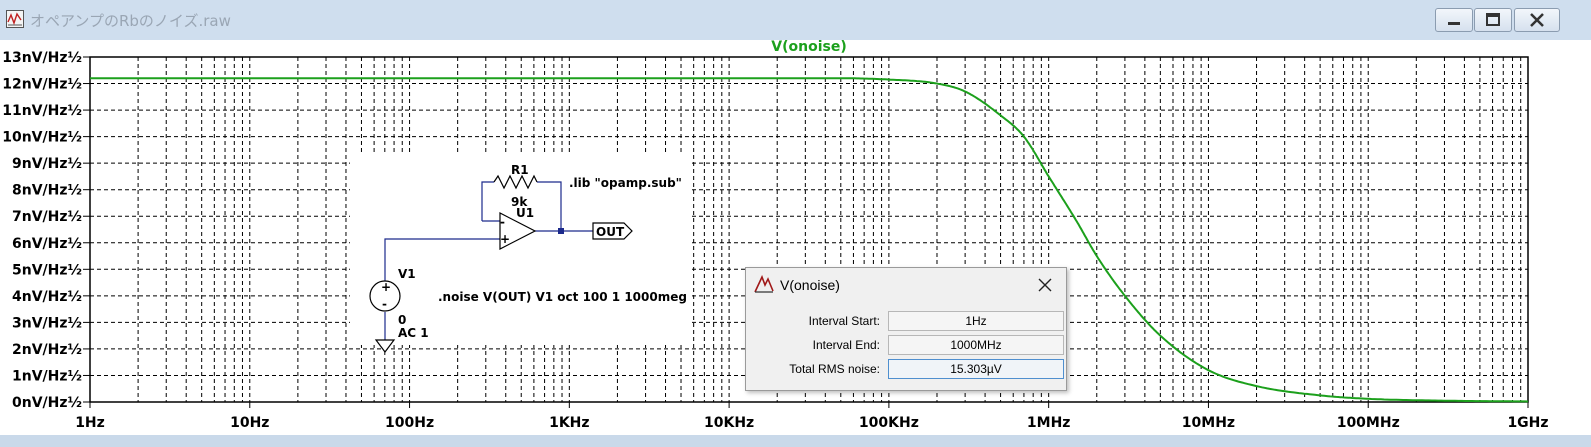  What do you see at coordinates (47, 270) in the screenshot?
I see `y-tick-label: 5nV/Hz½` at bounding box center [47, 270].